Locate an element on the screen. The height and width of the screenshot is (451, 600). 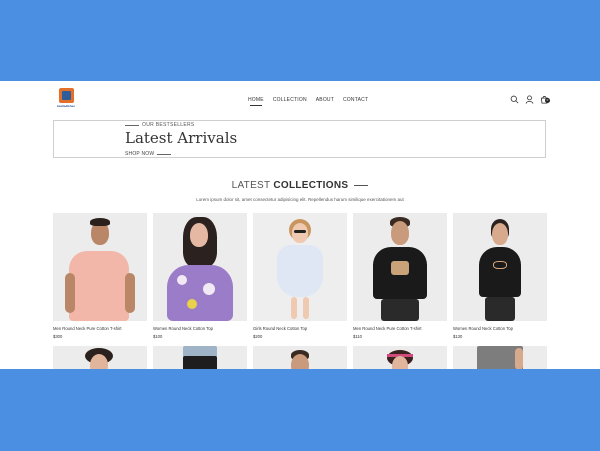
logo-mark is located at coordinates (66, 95).